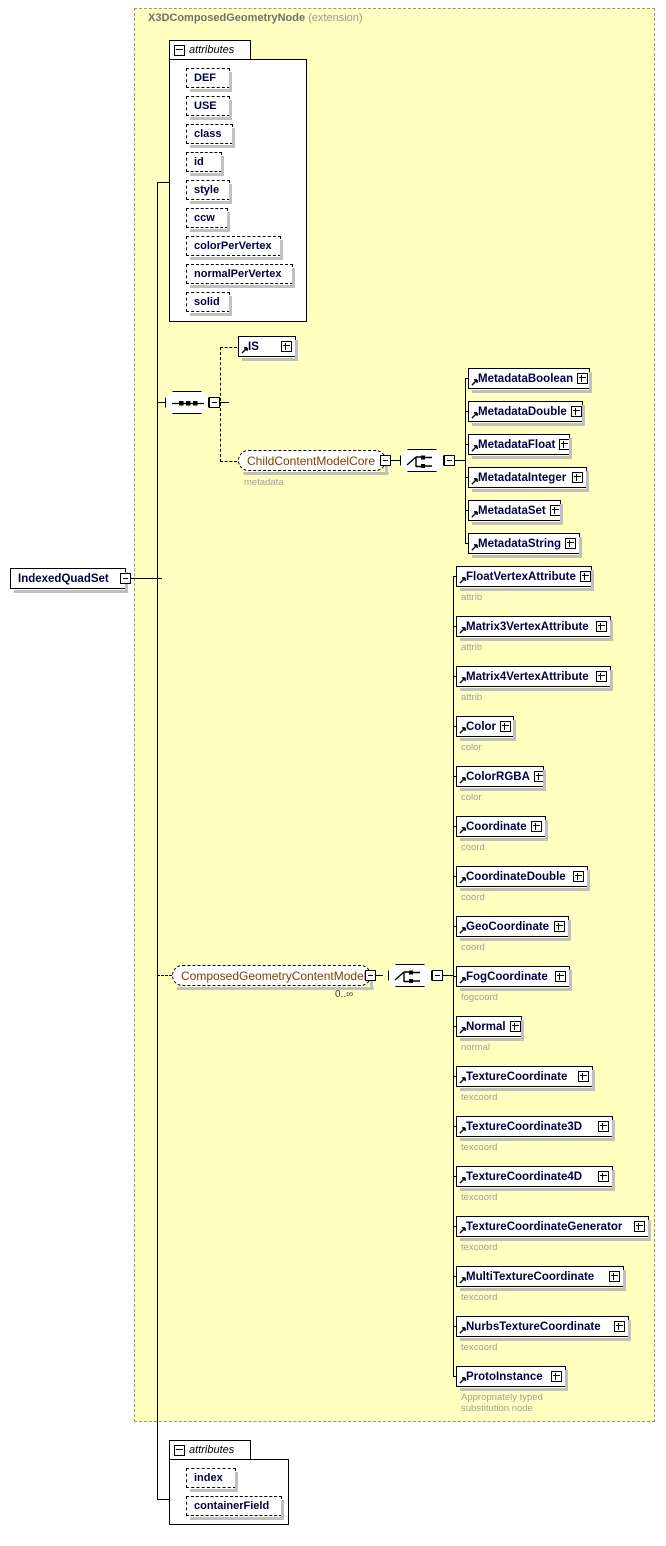  I want to click on attribute-ccw: ccw, so click(208, 220).